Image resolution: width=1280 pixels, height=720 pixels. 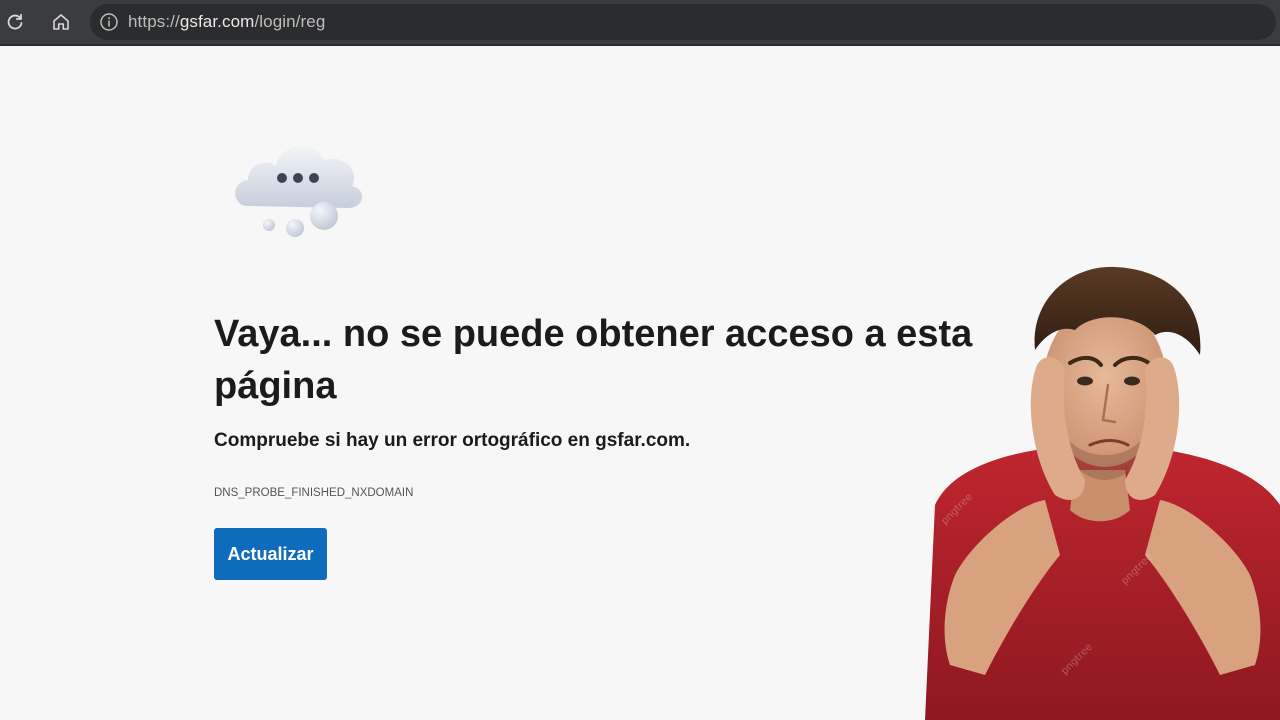 I want to click on info-icon, so click(x=109, y=22).